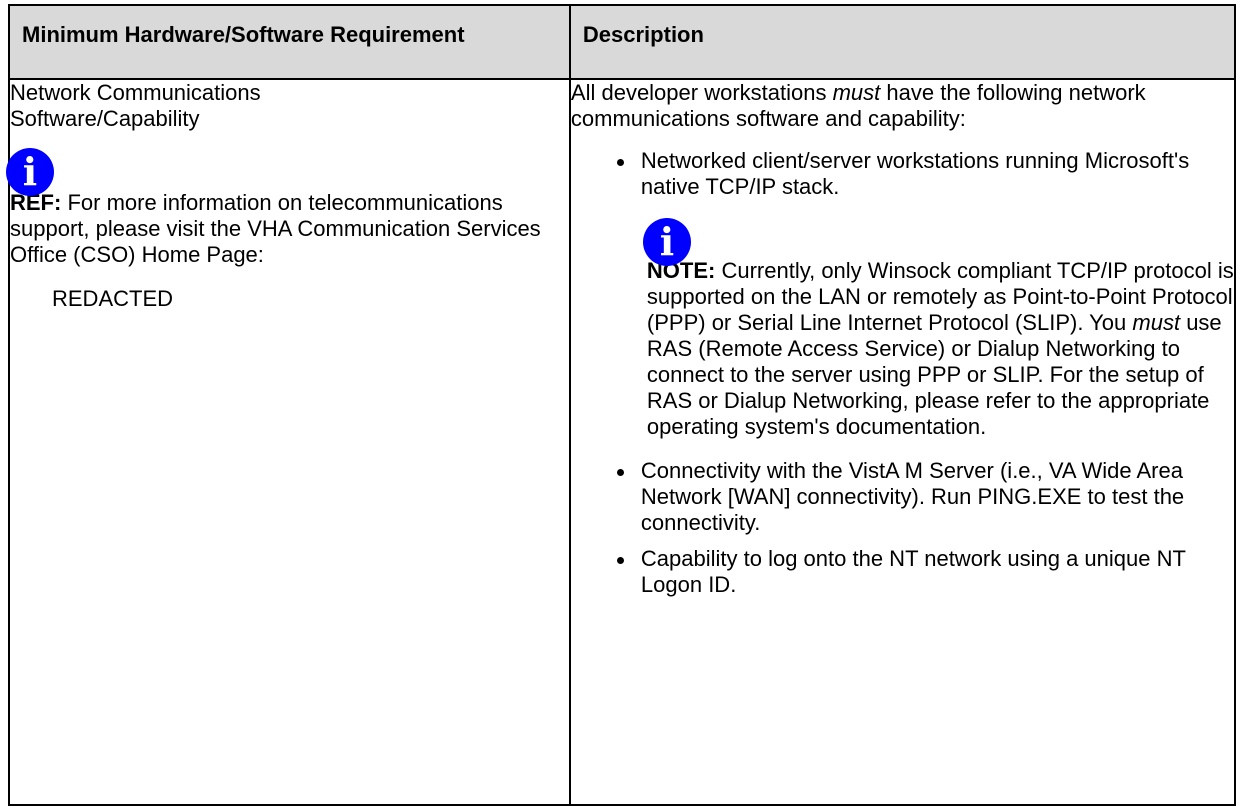 This screenshot has height=811, width=1241. What do you see at coordinates (113, 298) in the screenshot?
I see `redacted-link: REDACTED` at bounding box center [113, 298].